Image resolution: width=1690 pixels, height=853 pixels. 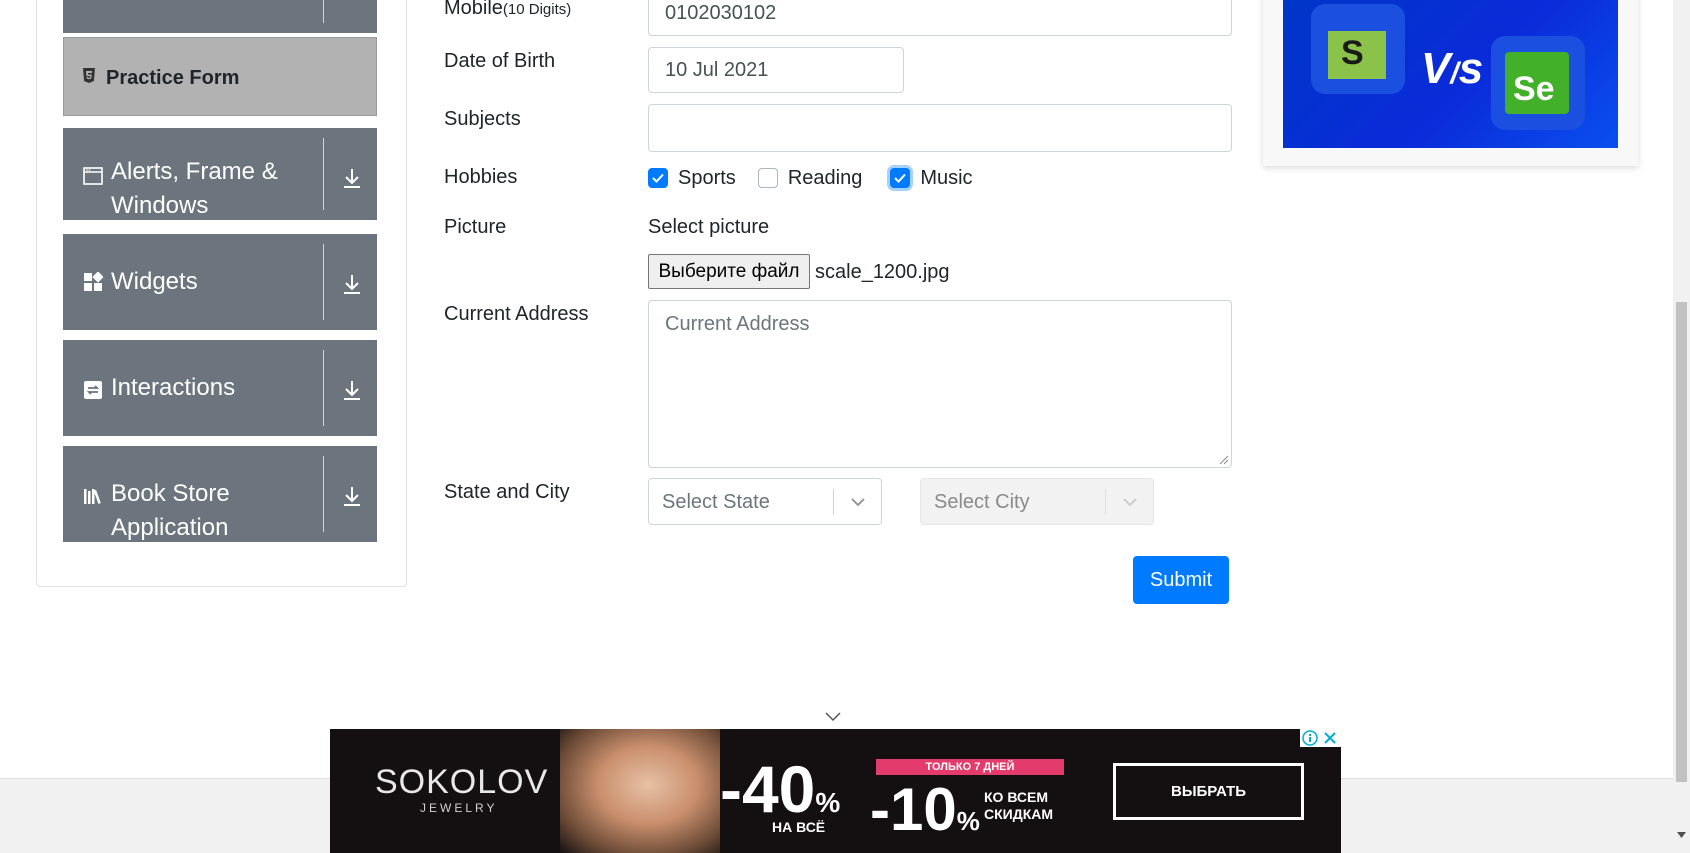 I want to click on scroll-down-arrow-icon, so click(x=1681, y=835).